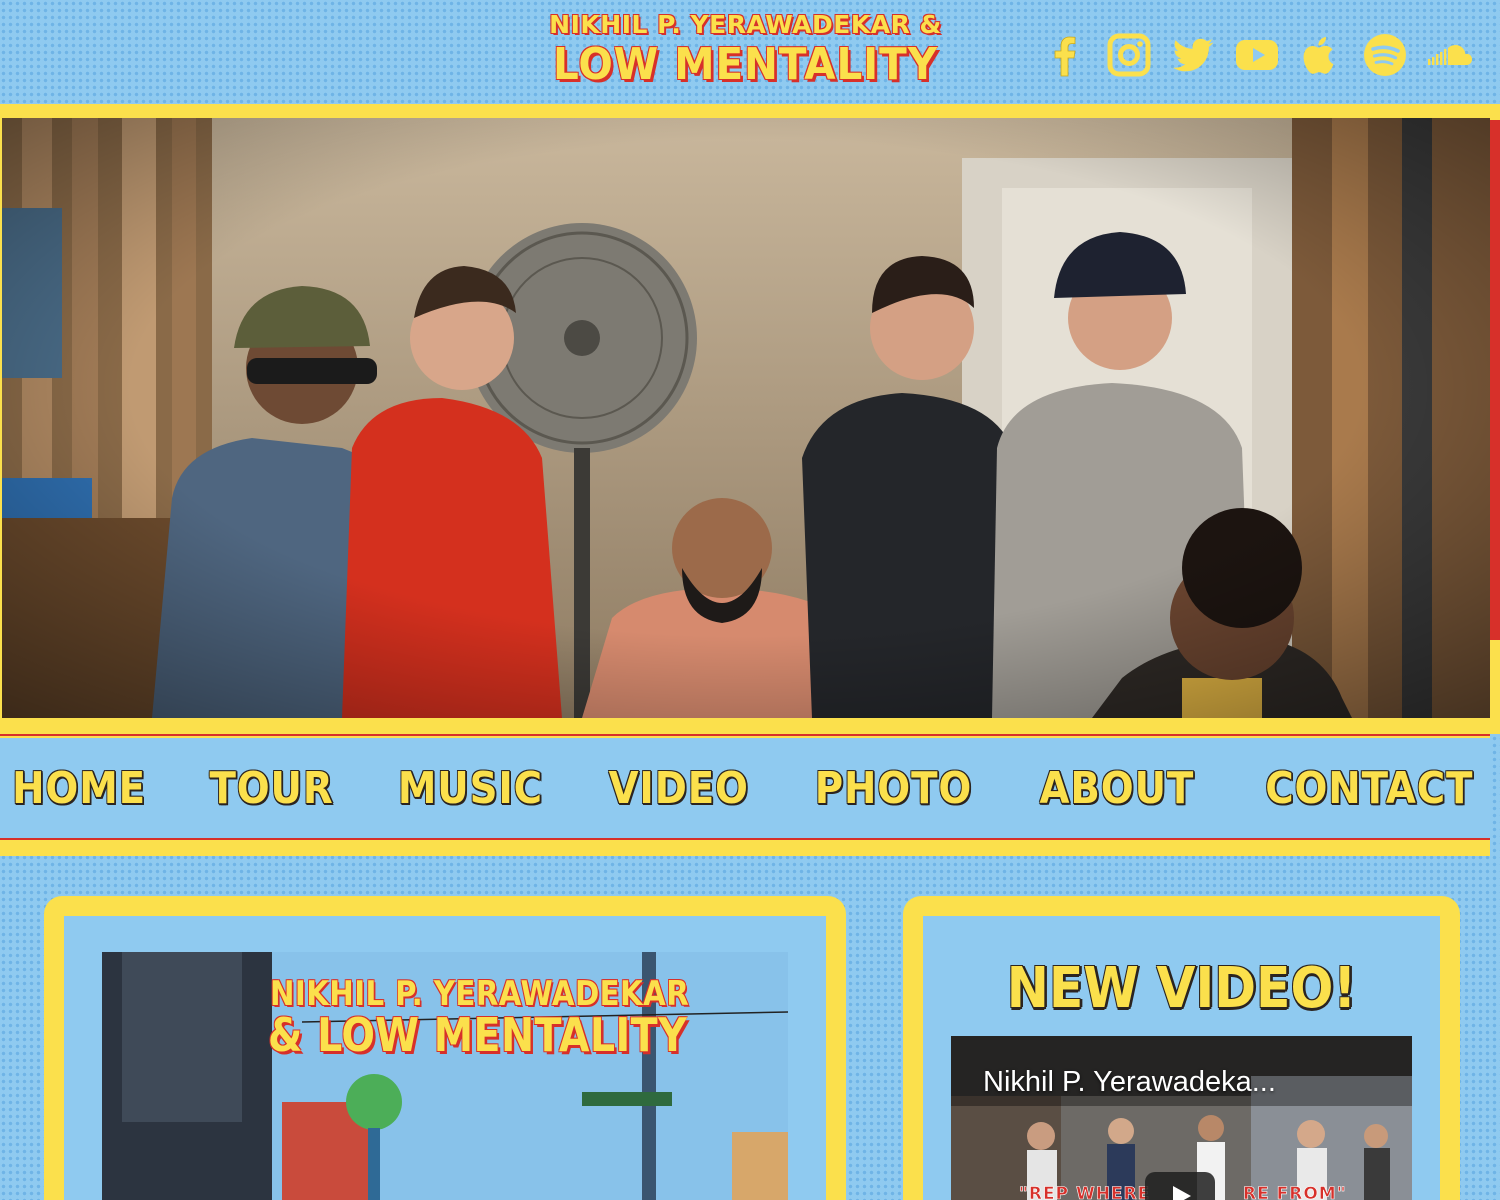 This screenshot has height=1200, width=1500. I want to click on album-cover: NIKHIL P. YERAWADEKAR & LOW MENTALITY, so click(445, 1076).